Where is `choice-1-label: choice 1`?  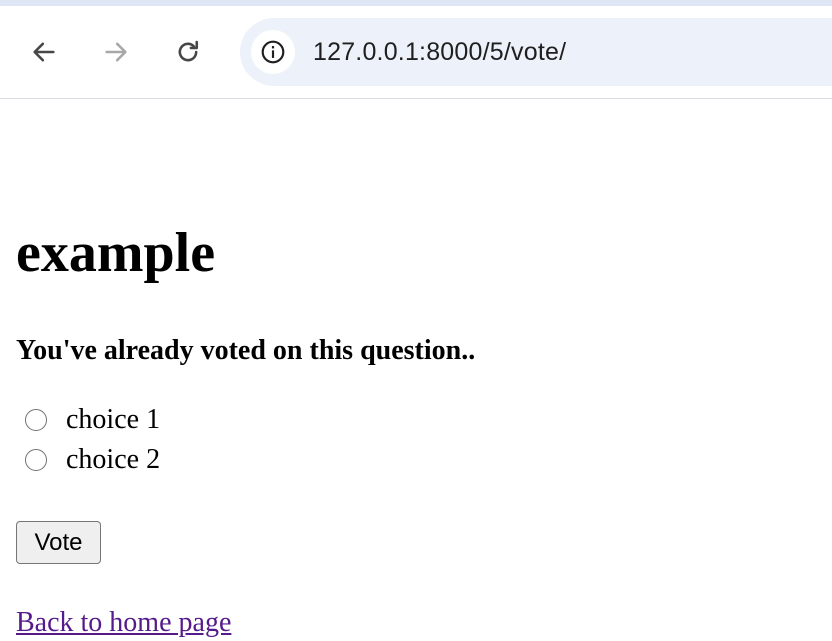
choice-1-label: choice 1 is located at coordinates (113, 420).